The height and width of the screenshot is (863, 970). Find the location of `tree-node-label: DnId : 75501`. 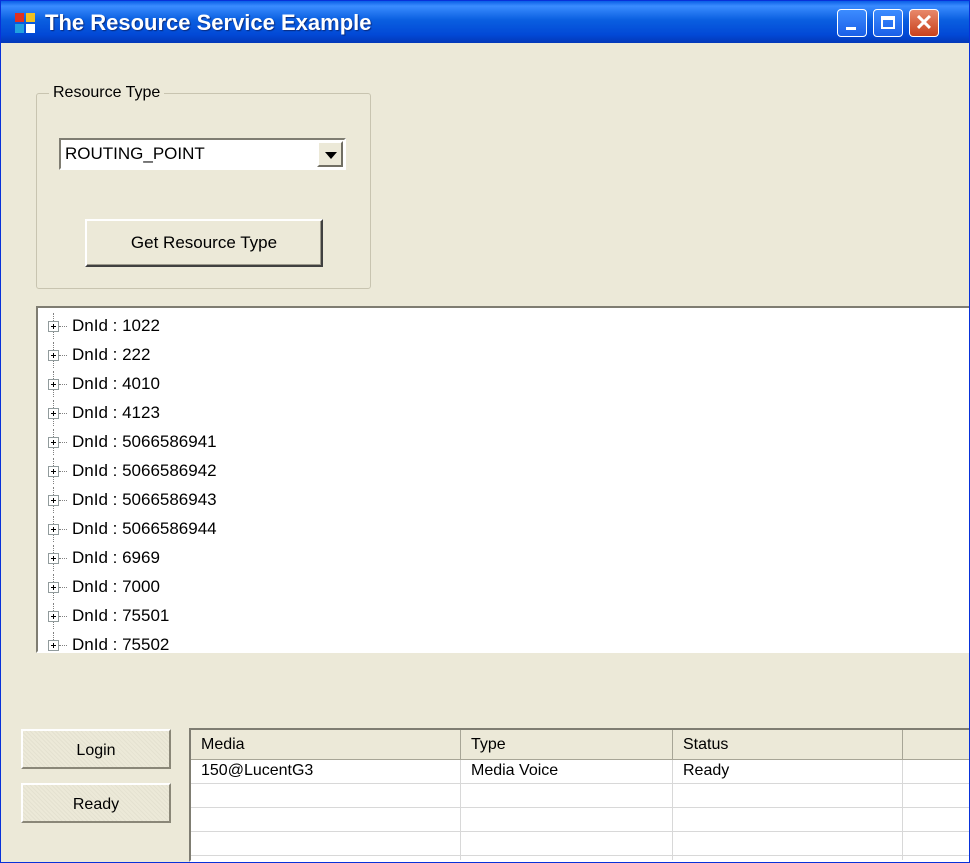

tree-node-label: DnId : 75501 is located at coordinates (121, 615).